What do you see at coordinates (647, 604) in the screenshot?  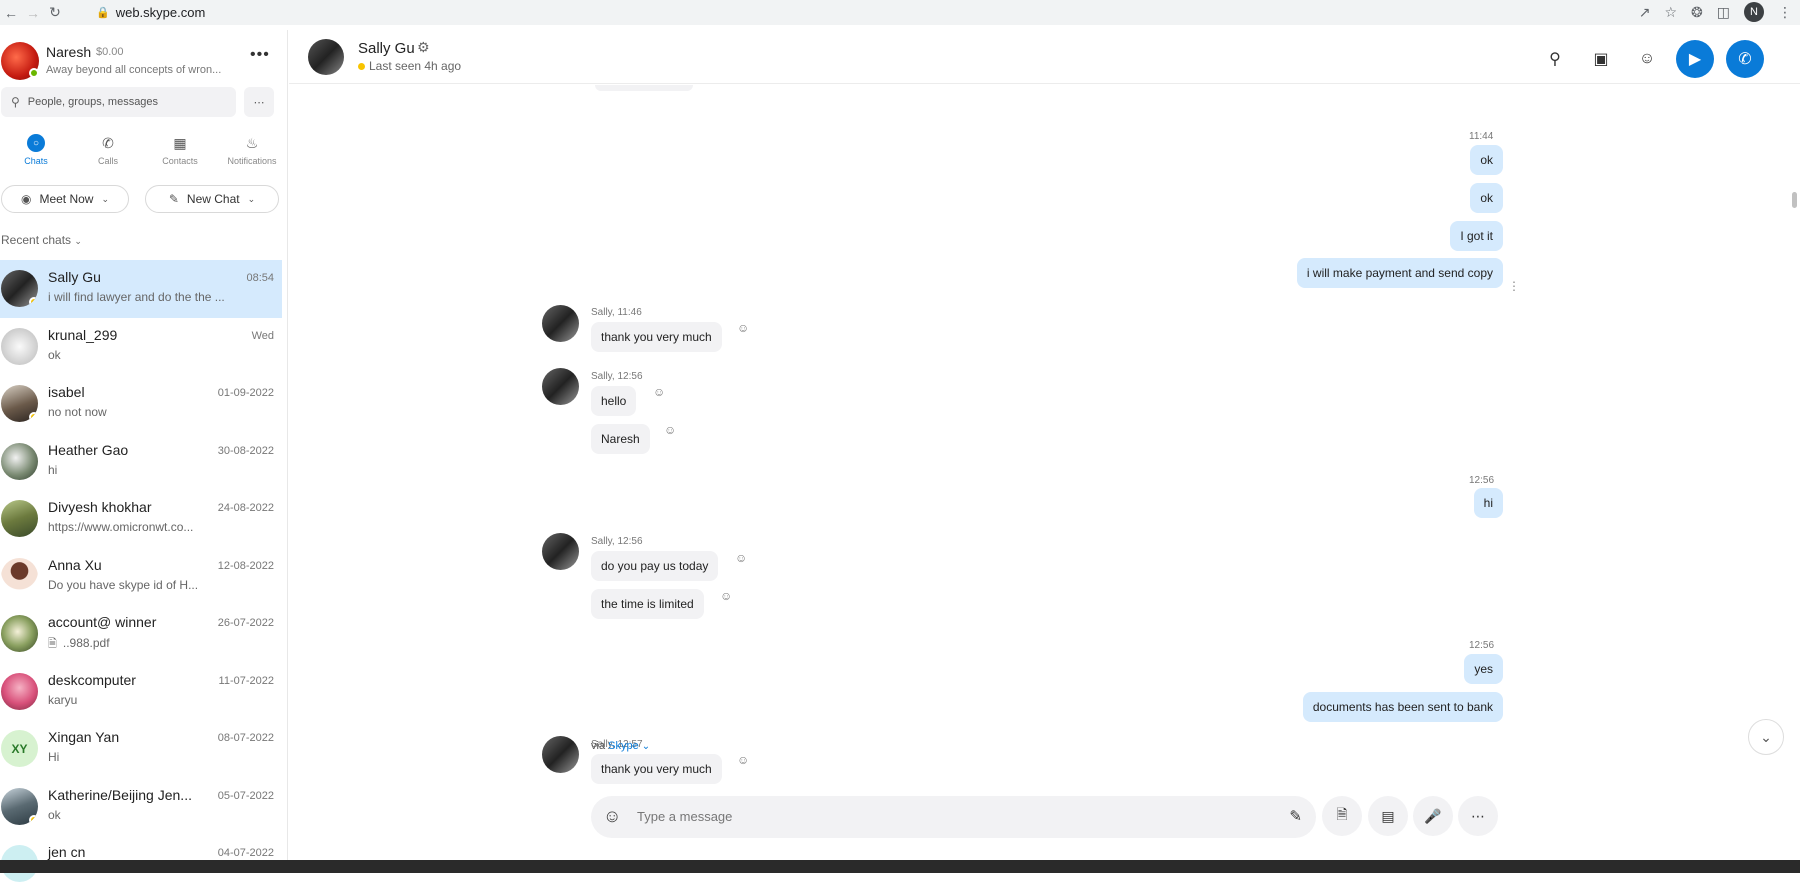 I see `incoming-message: the time is limited` at bounding box center [647, 604].